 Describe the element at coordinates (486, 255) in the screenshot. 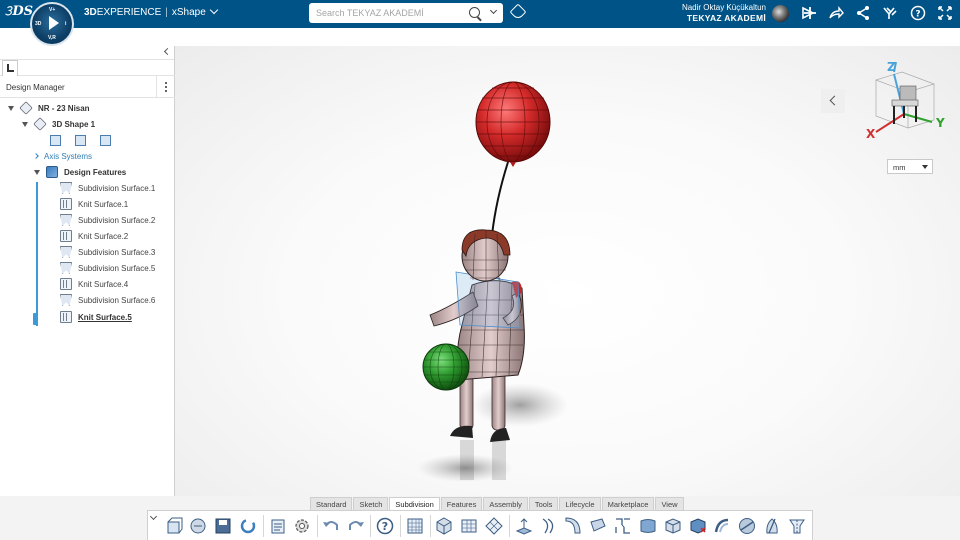

I see `figure-head` at that location.